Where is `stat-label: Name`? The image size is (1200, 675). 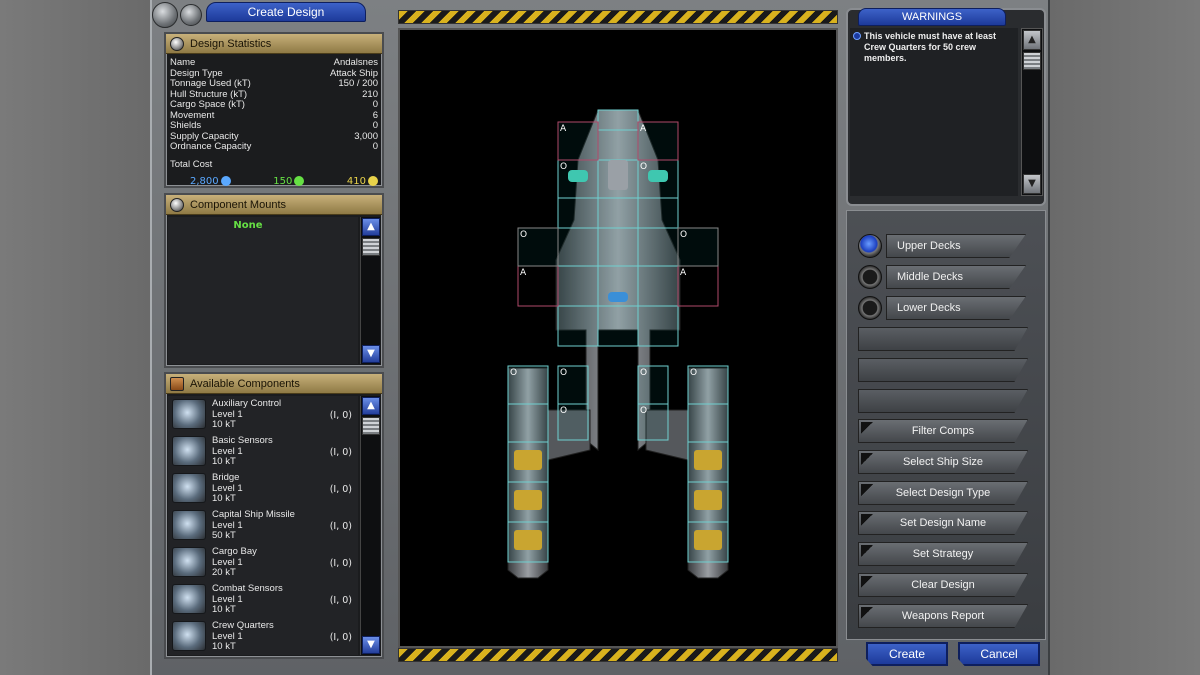
stat-label: Name is located at coordinates (183, 62).